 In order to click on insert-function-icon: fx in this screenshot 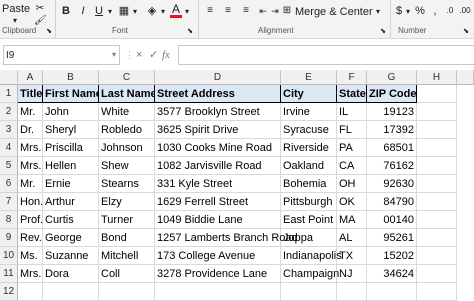, I will do `click(166, 55)`.